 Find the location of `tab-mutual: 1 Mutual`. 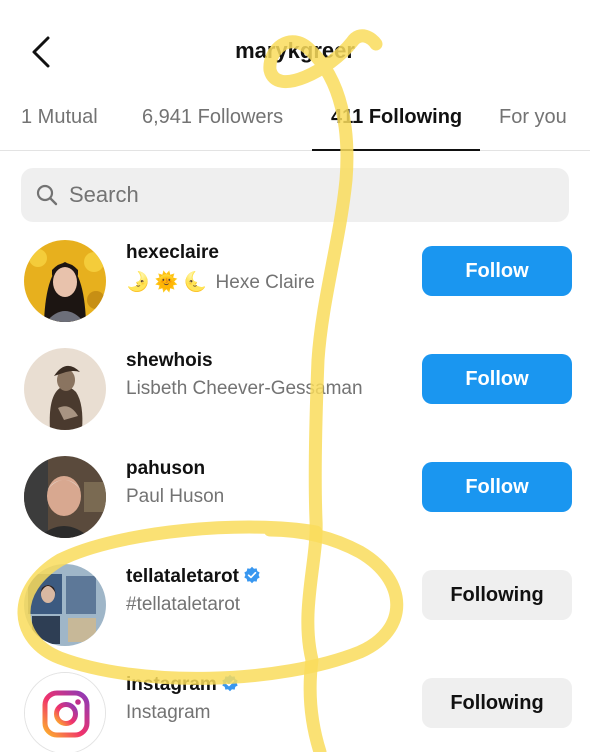

tab-mutual: 1 Mutual is located at coordinates (59, 117).